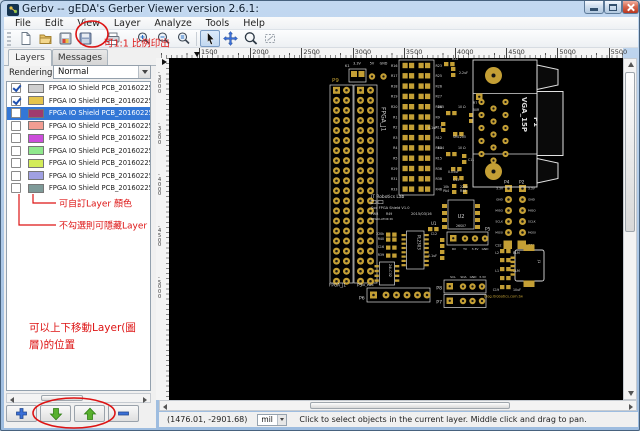  What do you see at coordinates (381, 239) in the screenshot?
I see `svg-text: R40` at bounding box center [381, 239].